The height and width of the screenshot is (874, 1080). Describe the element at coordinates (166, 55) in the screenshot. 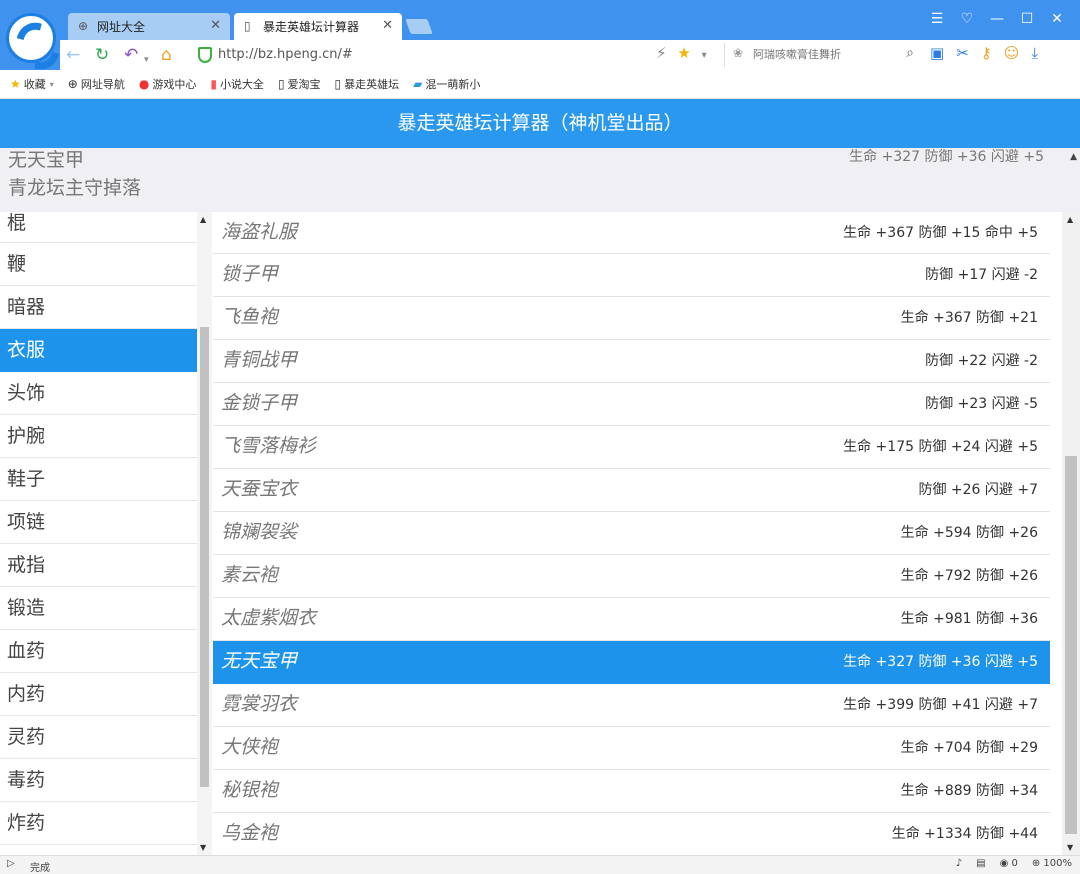

I see `home-icon: ⌂` at that location.